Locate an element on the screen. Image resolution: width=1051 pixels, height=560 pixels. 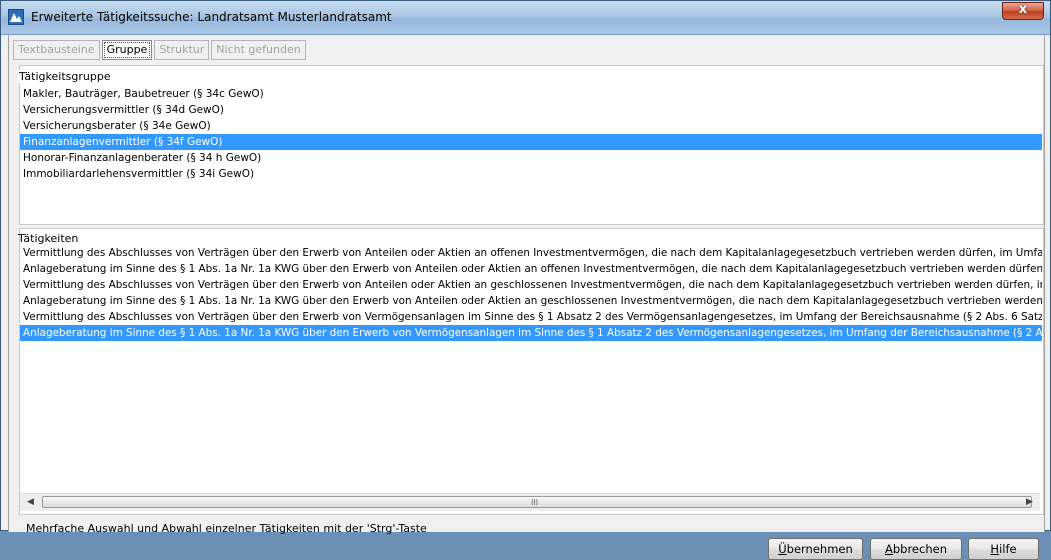
grip-icon: III is located at coordinates (535, 502).